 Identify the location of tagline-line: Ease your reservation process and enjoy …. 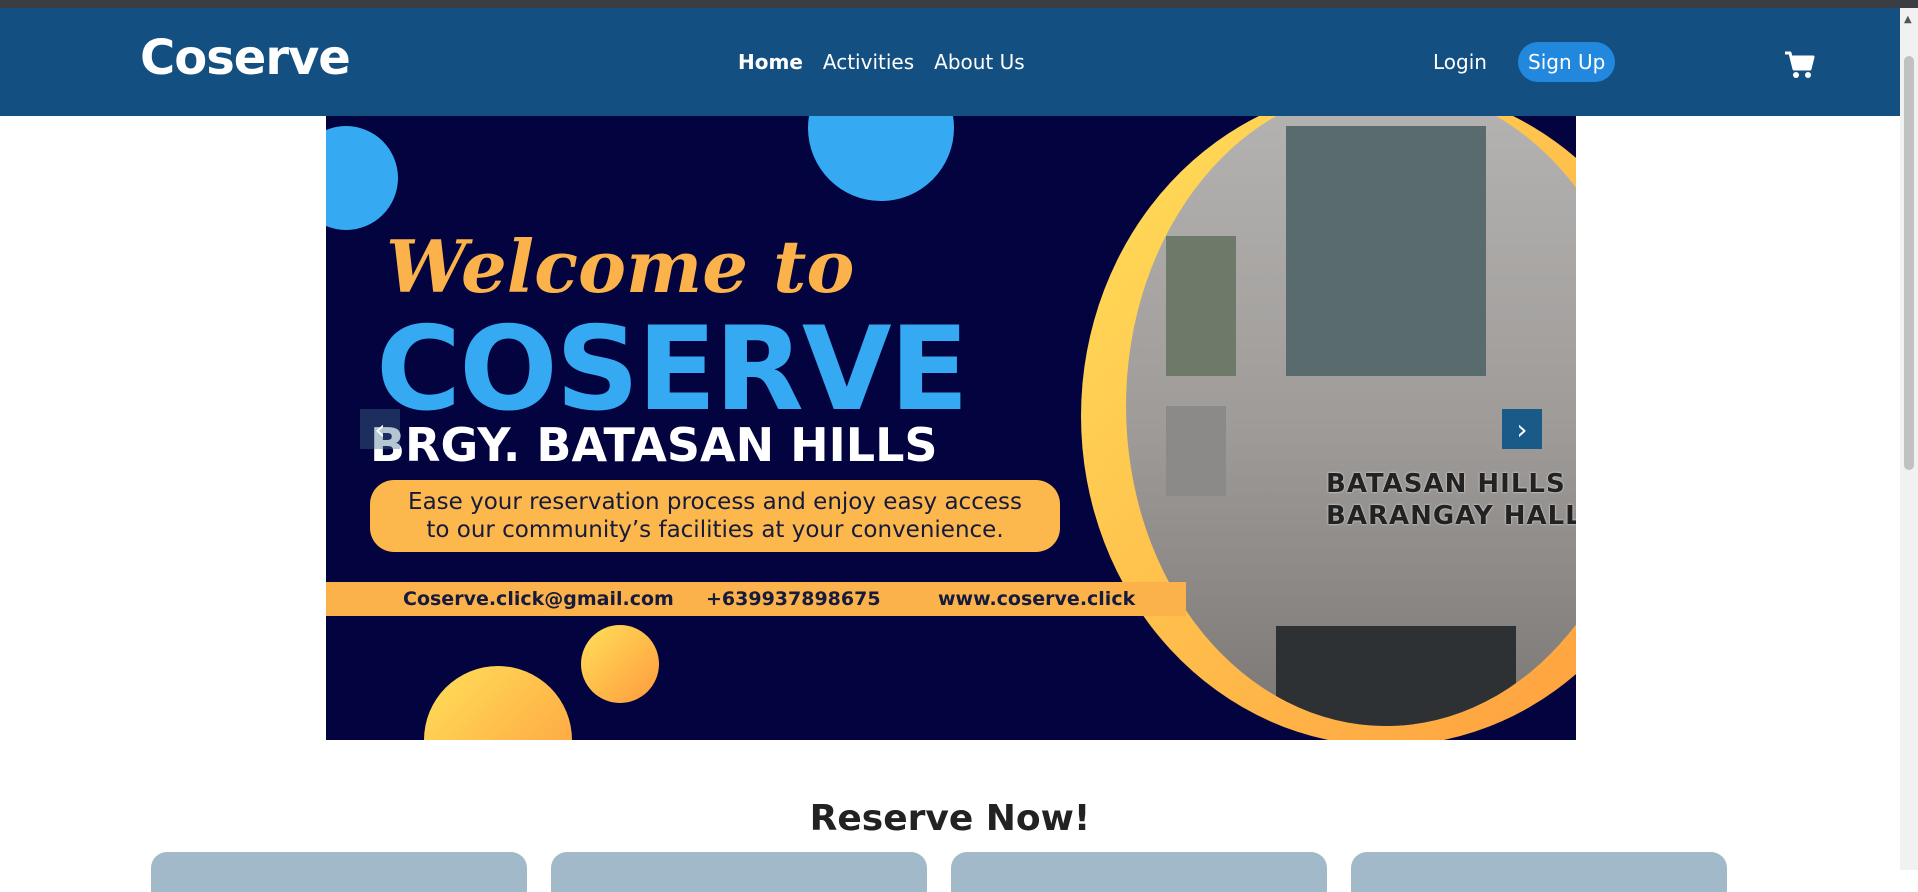
(715, 502).